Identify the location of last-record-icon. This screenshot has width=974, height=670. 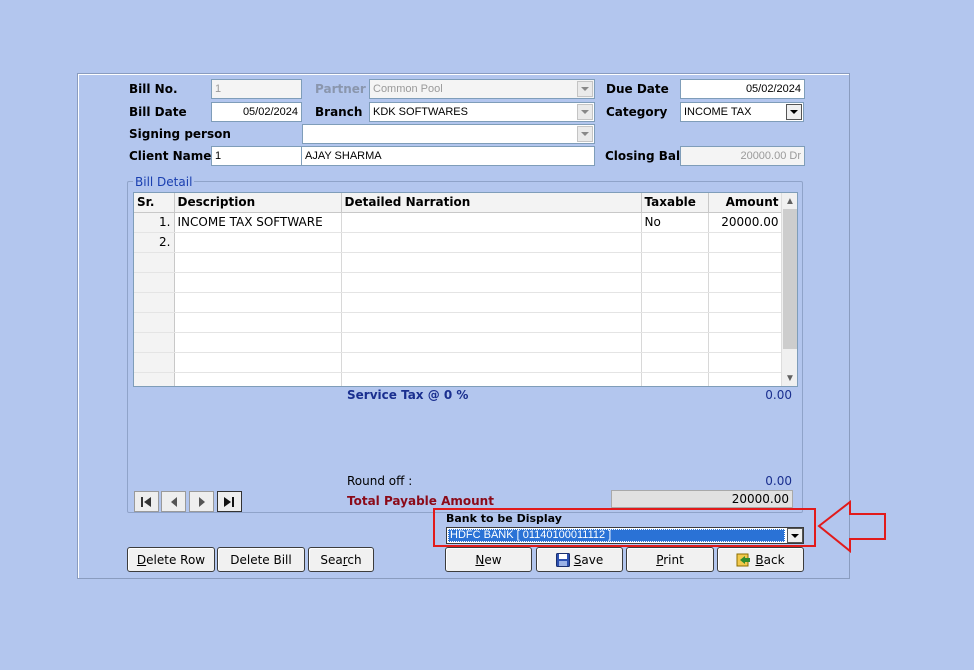
(229, 501).